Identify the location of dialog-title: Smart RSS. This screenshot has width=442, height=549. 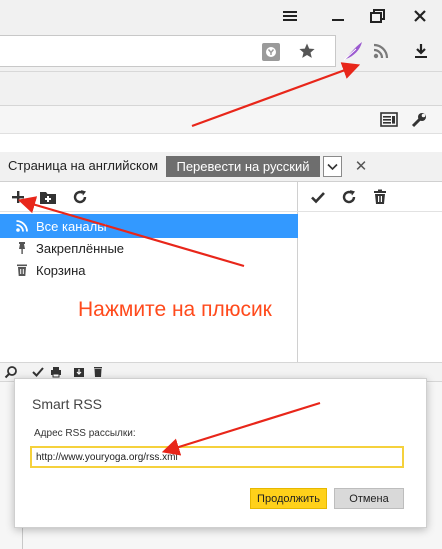
(67, 404).